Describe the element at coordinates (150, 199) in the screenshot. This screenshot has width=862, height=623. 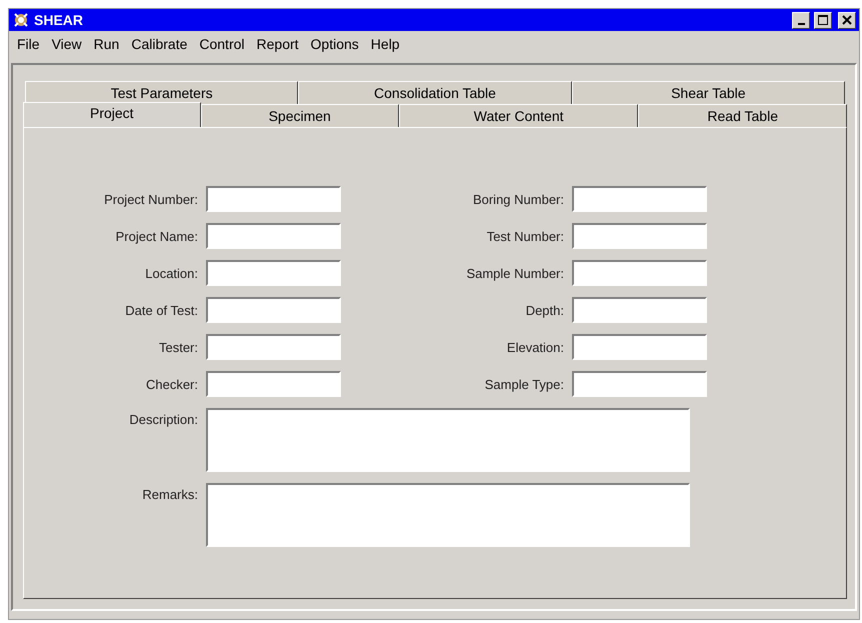
I see `field-label: Project Number:` at that location.